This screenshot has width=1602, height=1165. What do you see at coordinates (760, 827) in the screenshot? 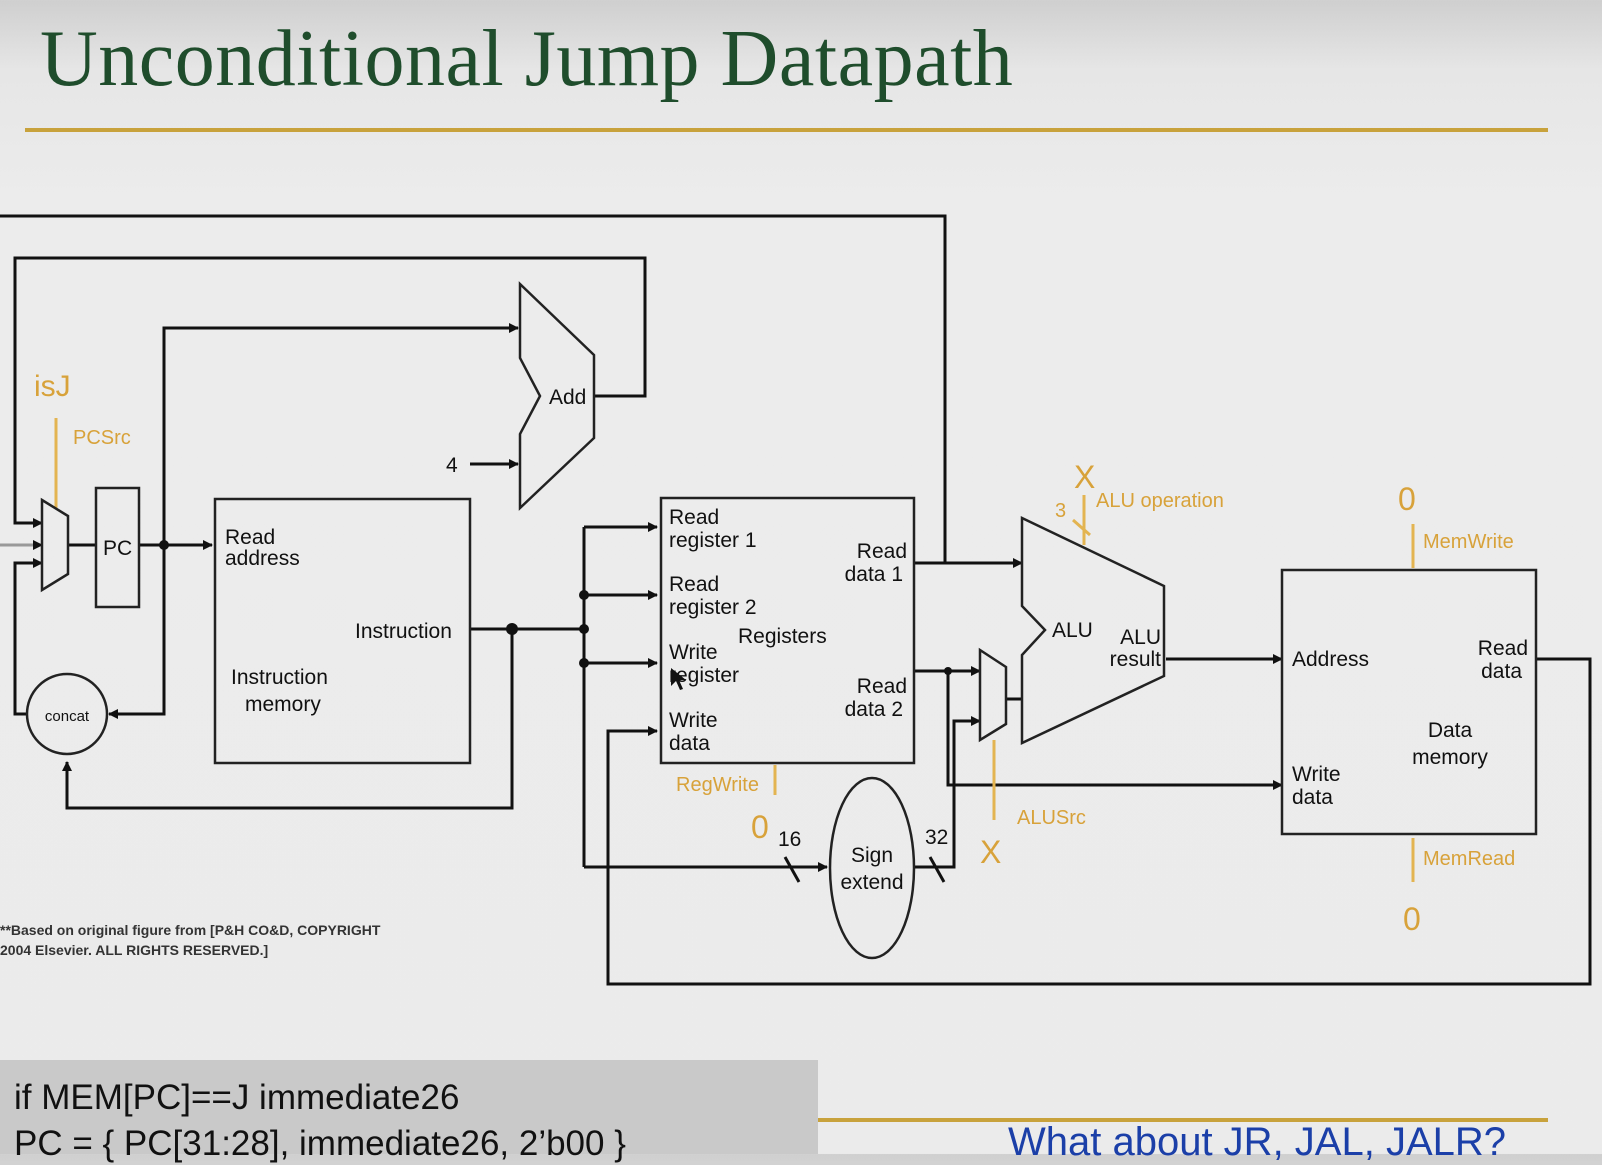
I see `regwrite-value: 0` at bounding box center [760, 827].